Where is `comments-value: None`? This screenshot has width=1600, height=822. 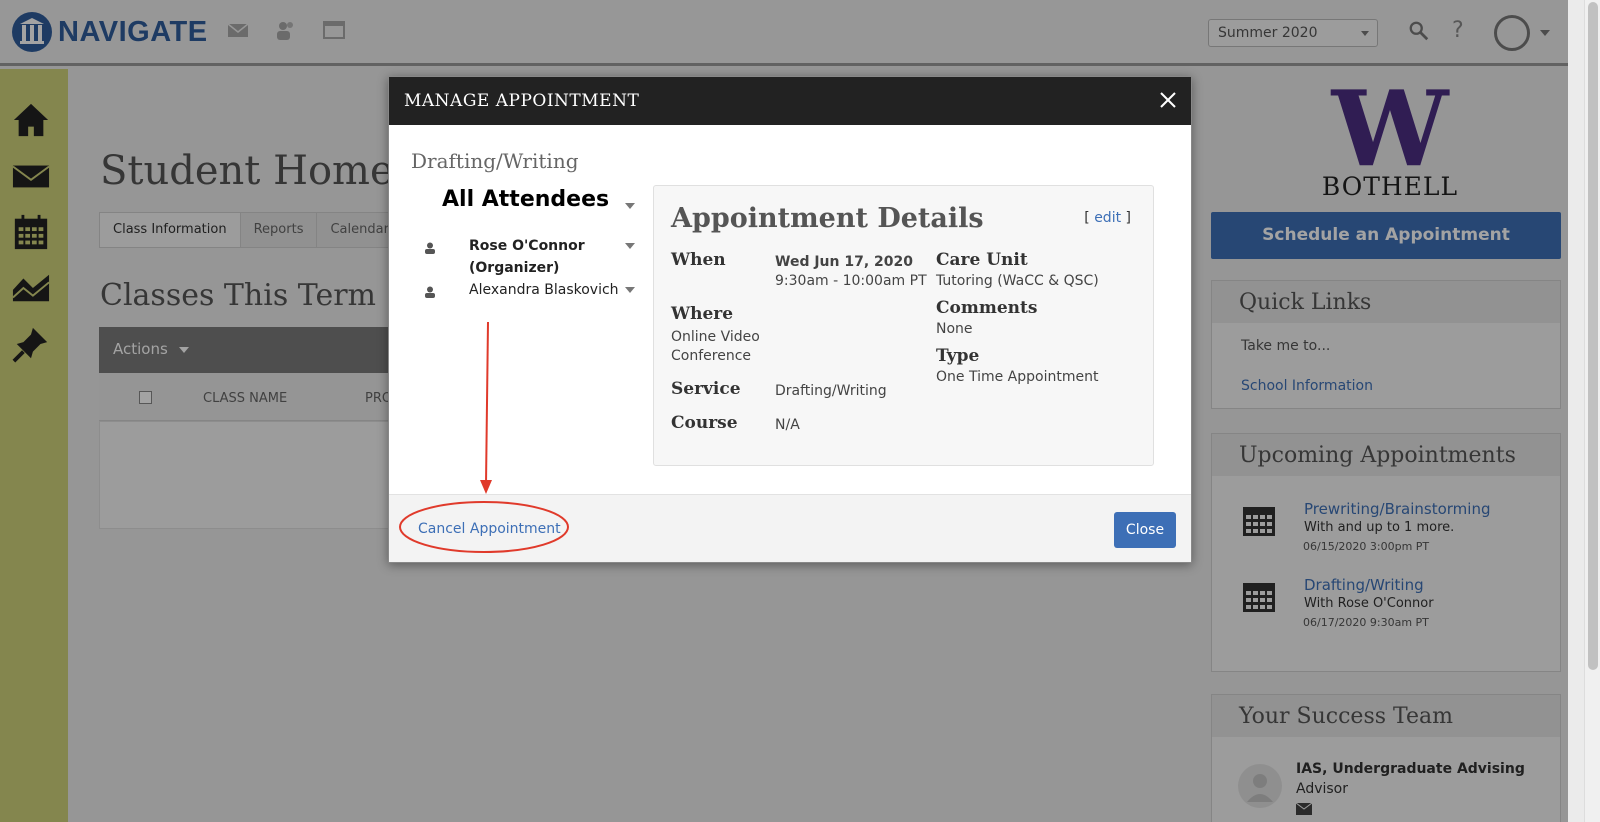 comments-value: None is located at coordinates (954, 329).